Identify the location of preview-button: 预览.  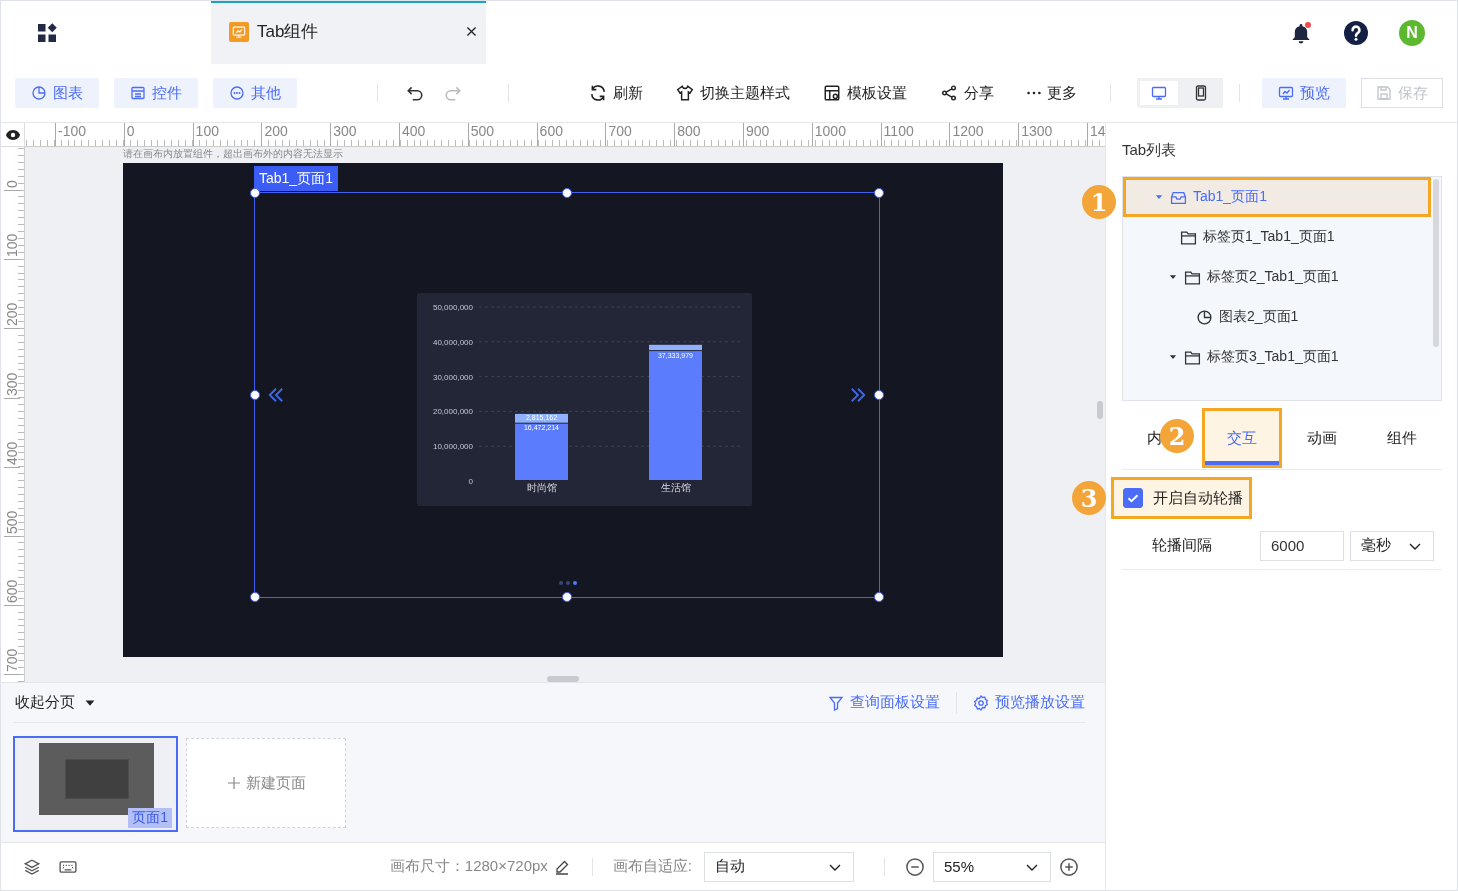
(1304, 93).